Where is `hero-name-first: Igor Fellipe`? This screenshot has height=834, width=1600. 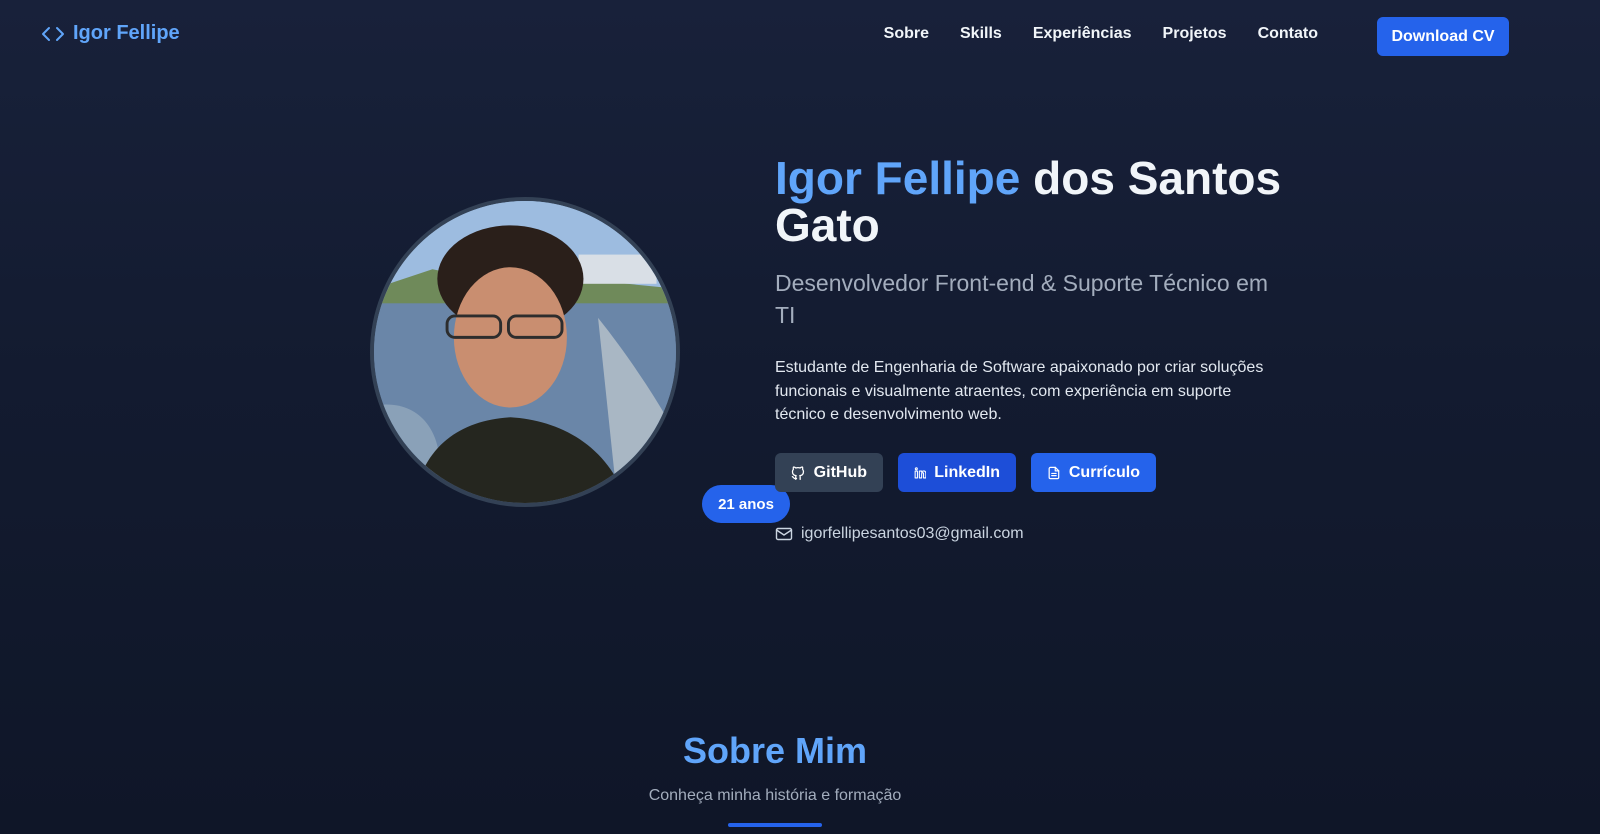
hero-name-first: Igor Fellipe is located at coordinates (898, 178).